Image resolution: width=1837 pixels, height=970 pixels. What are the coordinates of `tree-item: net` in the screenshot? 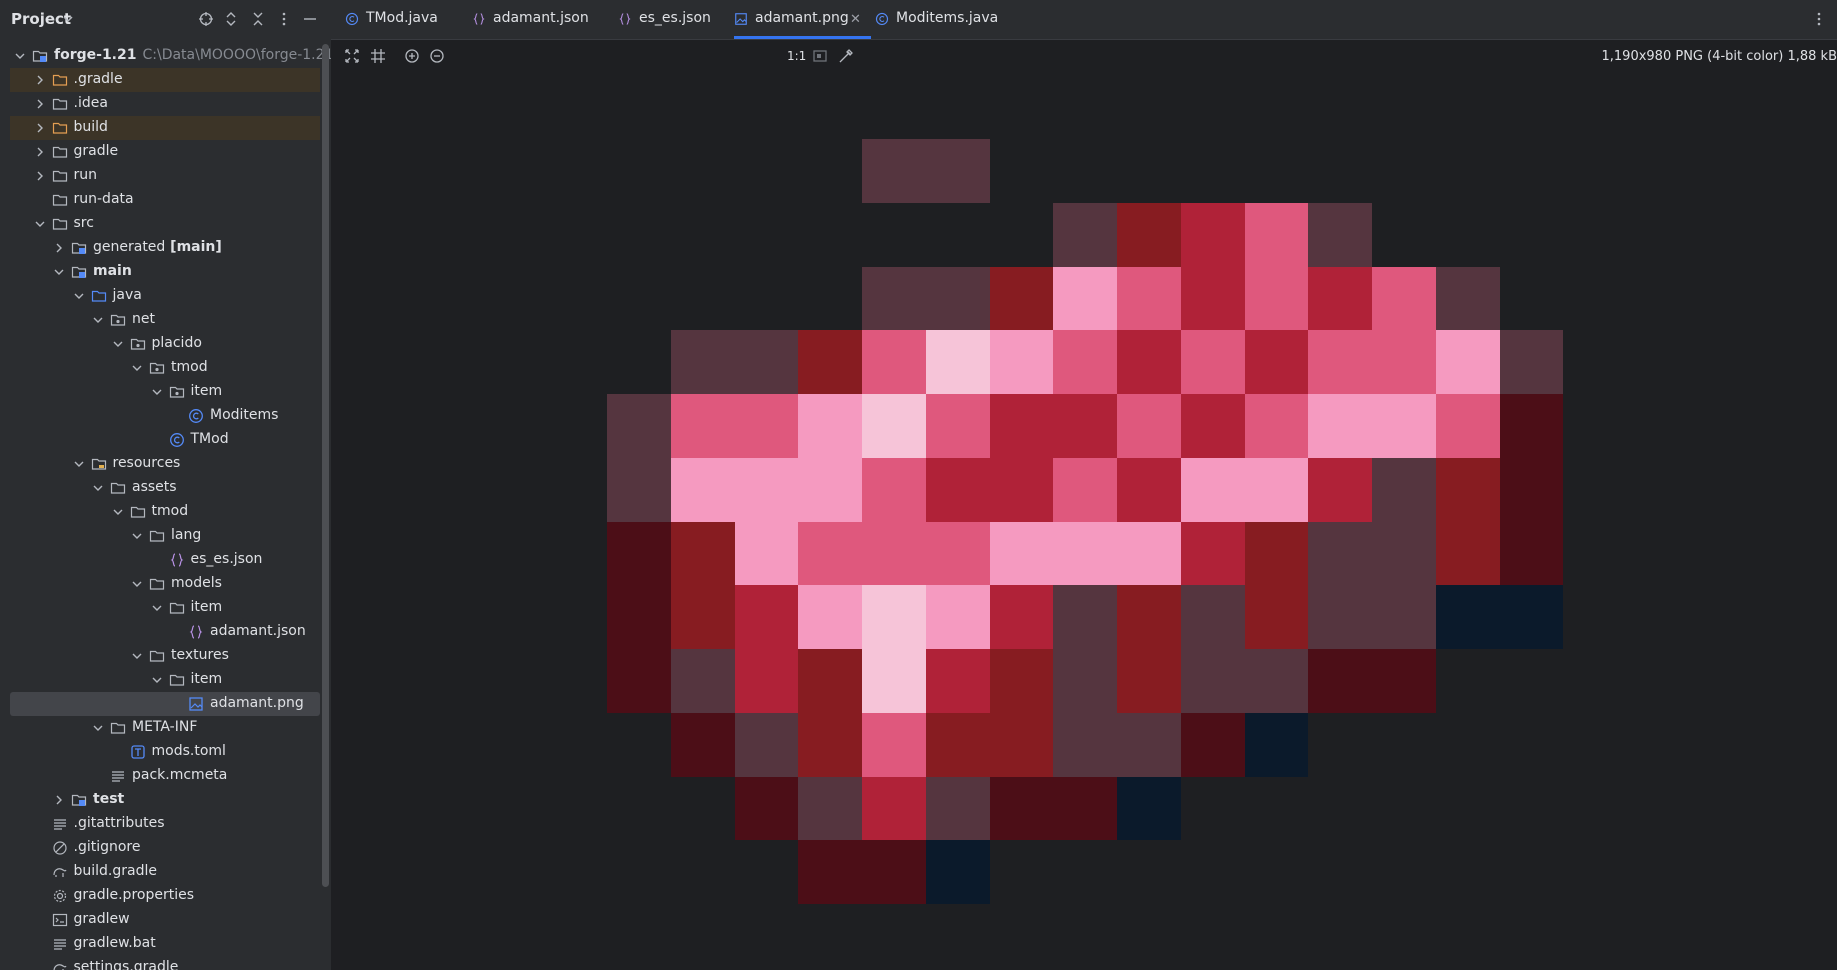 It's located at (165, 320).